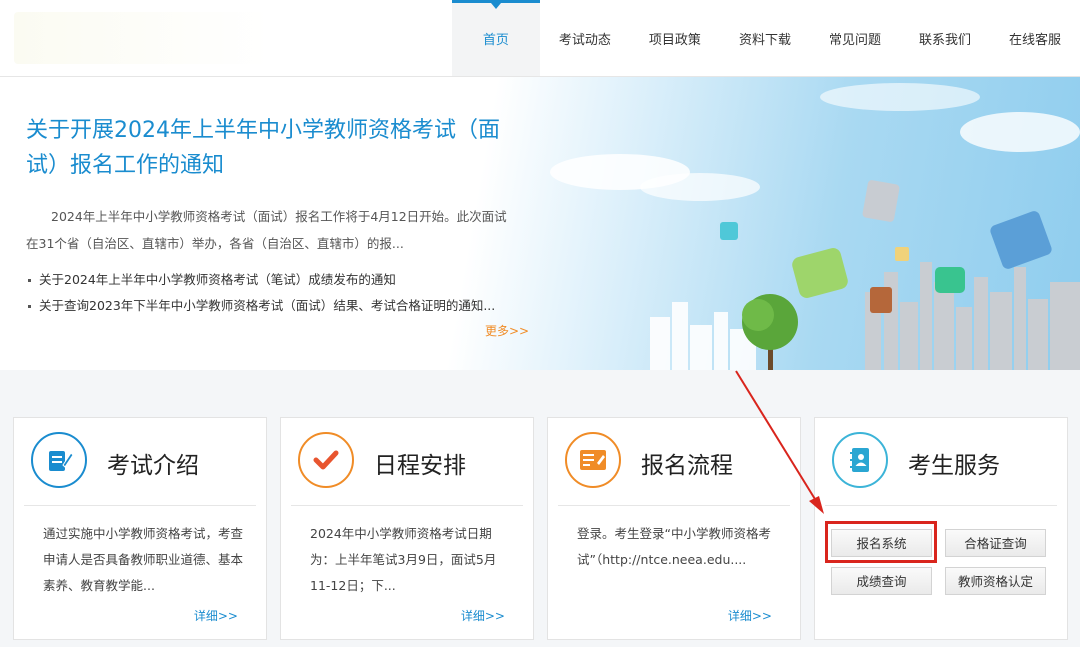  I want to click on news-item: 关于2024年上半年中小学教师资格考试（笔试）成绩发布的通知, so click(261, 280).